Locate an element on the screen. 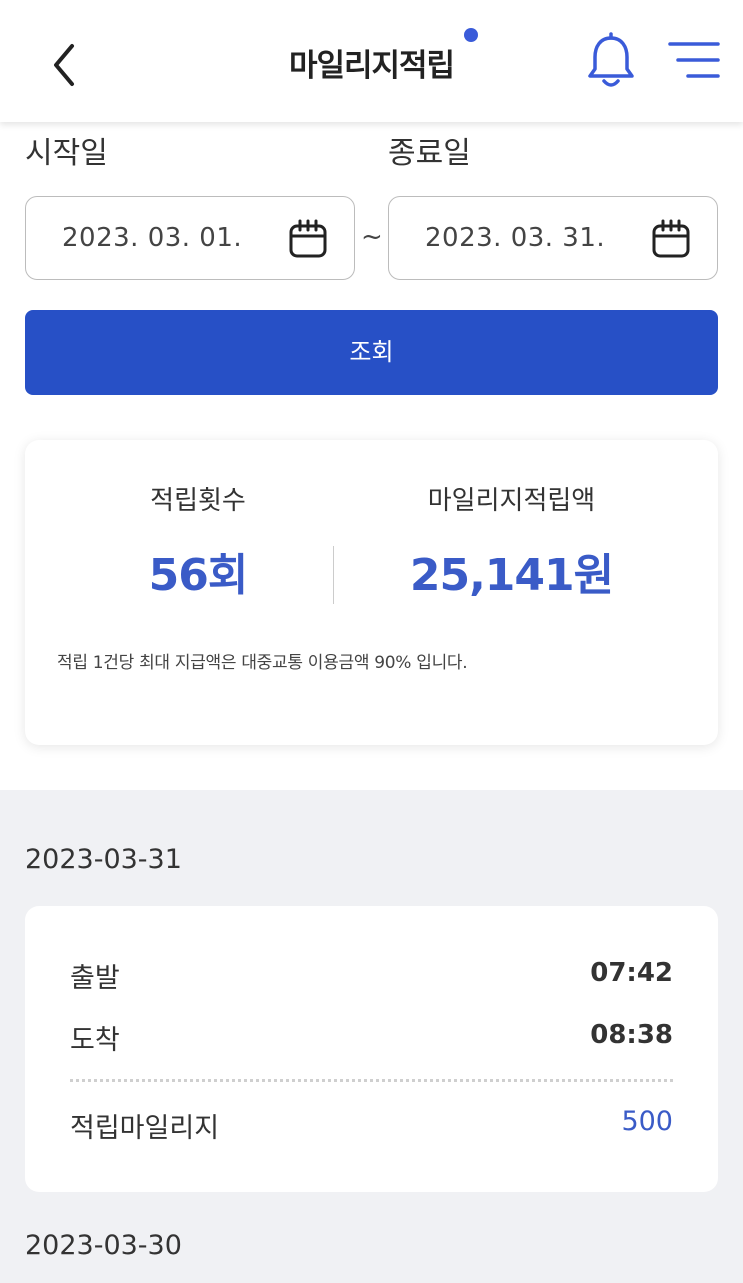 This screenshot has height=1283, width=743. mileage-amount-label: 마일리지적립액 is located at coordinates (511, 501).